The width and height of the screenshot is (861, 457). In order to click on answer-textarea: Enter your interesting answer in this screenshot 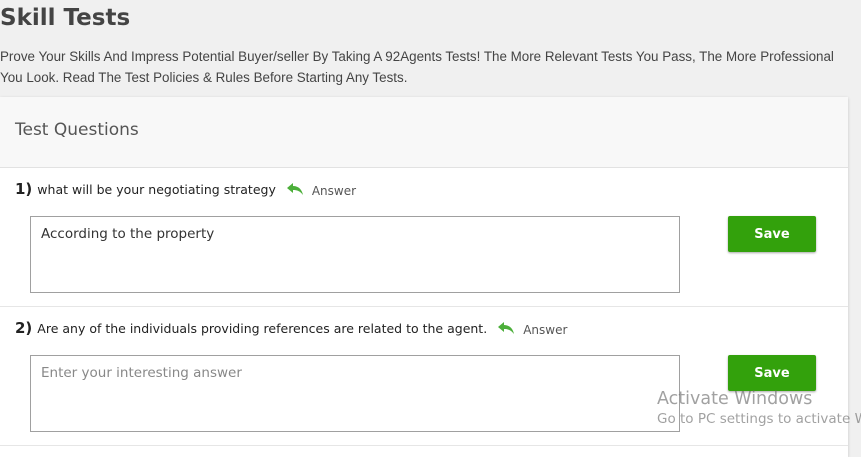, I will do `click(355, 393)`.